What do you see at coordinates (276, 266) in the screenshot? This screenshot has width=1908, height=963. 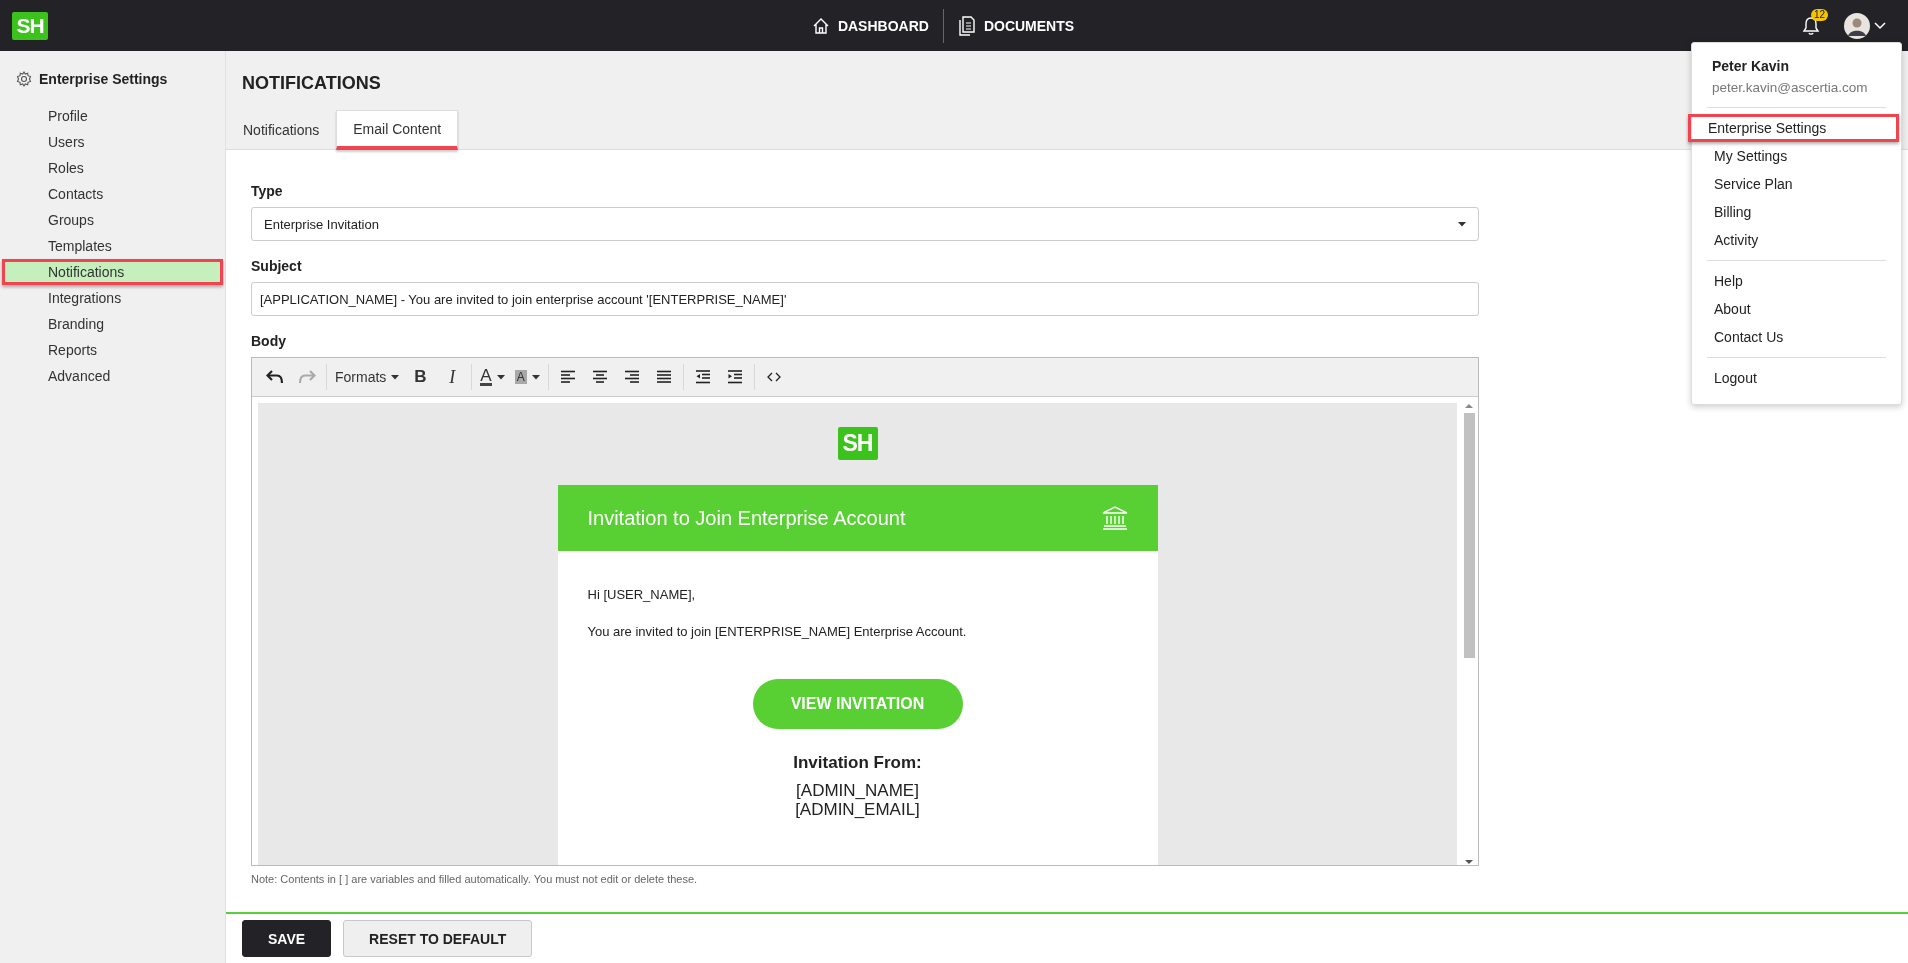 I see `field-label: Subject` at bounding box center [276, 266].